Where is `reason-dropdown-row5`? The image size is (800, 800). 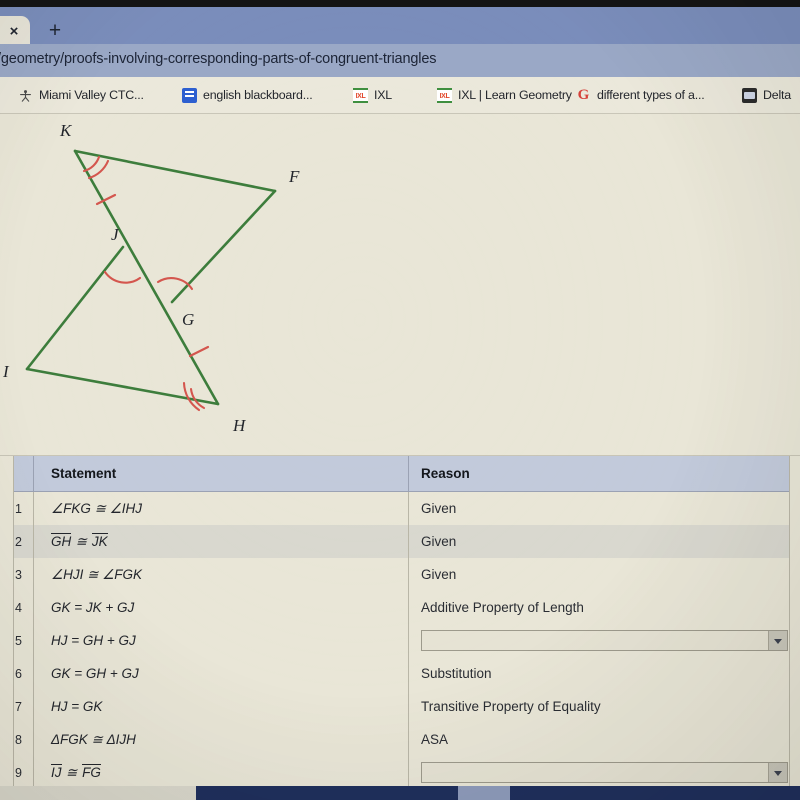
reason-dropdown-row5 is located at coordinates (604, 640).